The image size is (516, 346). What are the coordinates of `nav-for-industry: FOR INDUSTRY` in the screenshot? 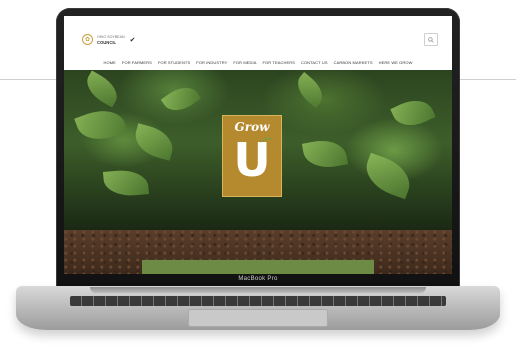 It's located at (211, 62).